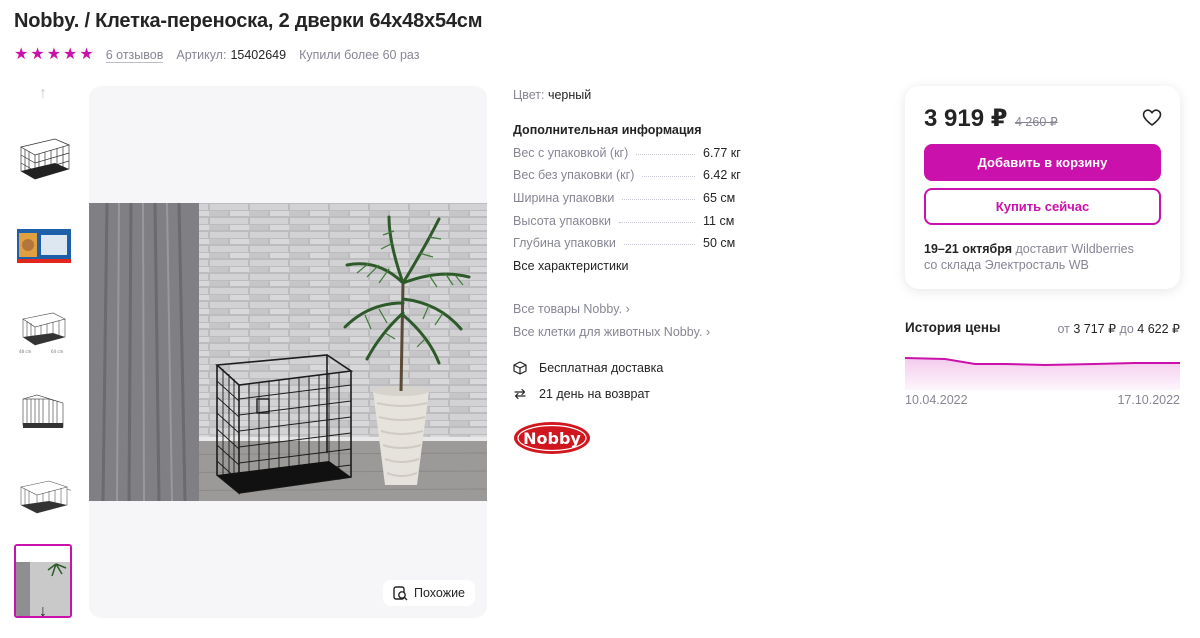  I want to click on svg-text: 64 cm, so click(57, 351).